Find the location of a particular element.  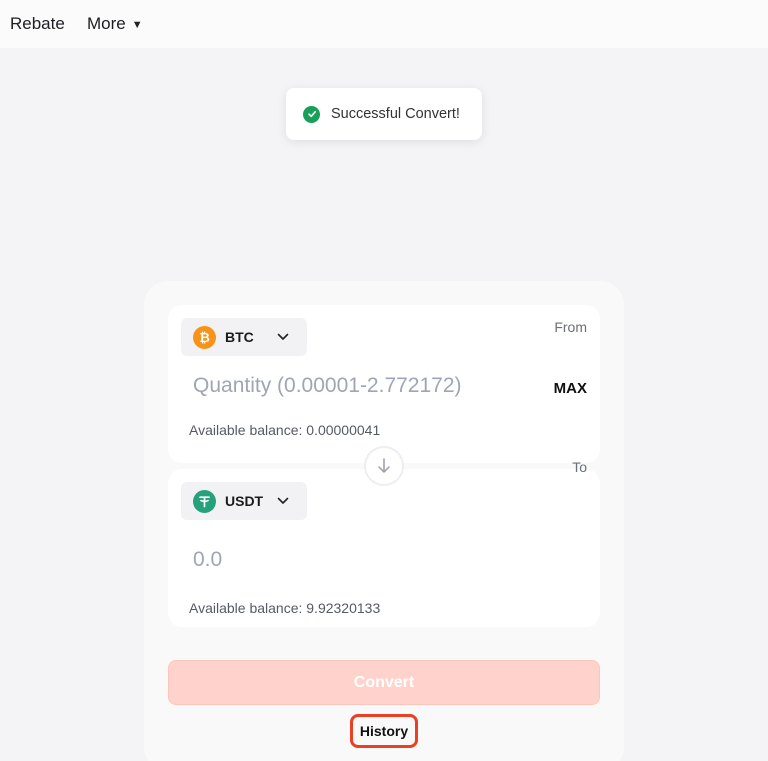

to-label: To is located at coordinates (579, 467).